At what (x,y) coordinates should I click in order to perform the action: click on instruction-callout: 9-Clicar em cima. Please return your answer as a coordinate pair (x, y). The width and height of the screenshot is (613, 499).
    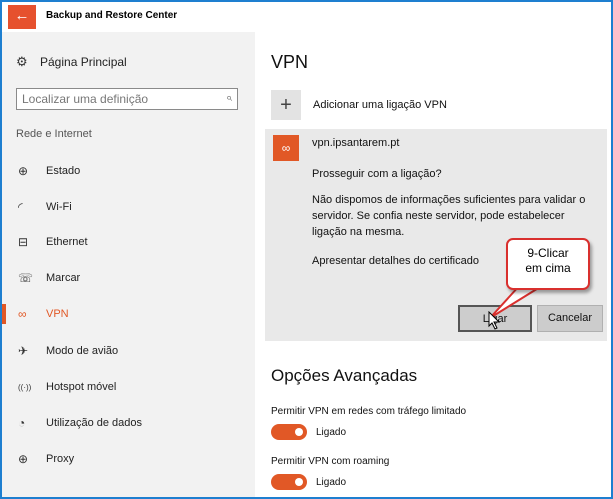
    Looking at the image, I should click on (548, 264).